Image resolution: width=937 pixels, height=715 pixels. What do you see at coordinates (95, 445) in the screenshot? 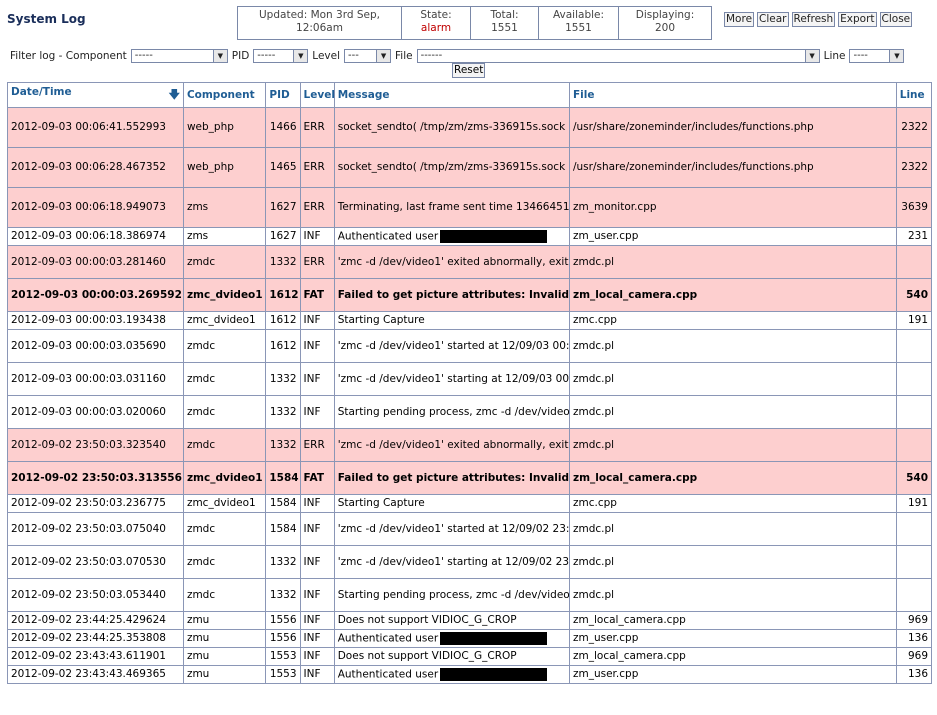
I see `cell-datetime: 2012-09-02 23:50:03.323540` at bounding box center [95, 445].